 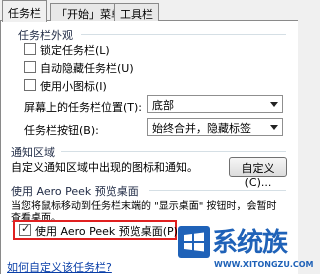 What do you see at coordinates (61, 130) in the screenshot?
I see `buttons-label: 任务栏按钮(B):` at bounding box center [61, 130].